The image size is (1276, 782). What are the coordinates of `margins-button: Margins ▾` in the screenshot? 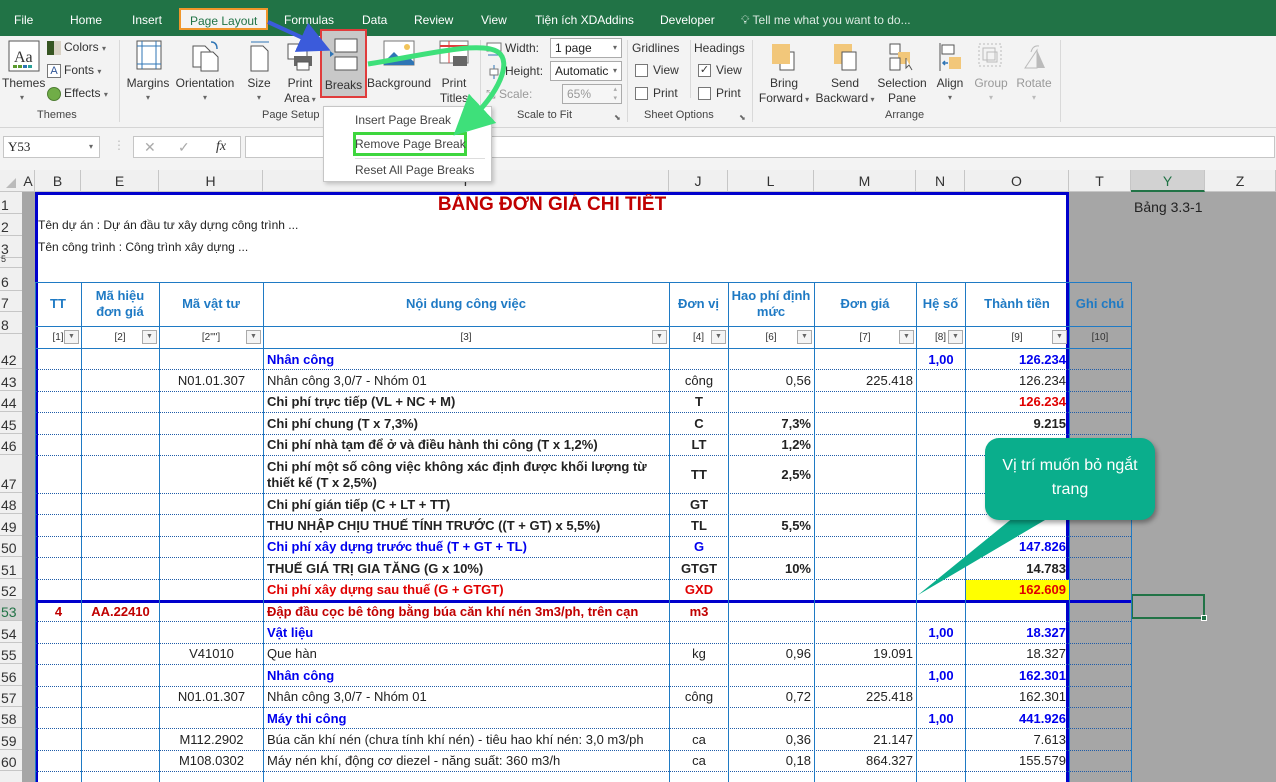 It's located at (148, 72).